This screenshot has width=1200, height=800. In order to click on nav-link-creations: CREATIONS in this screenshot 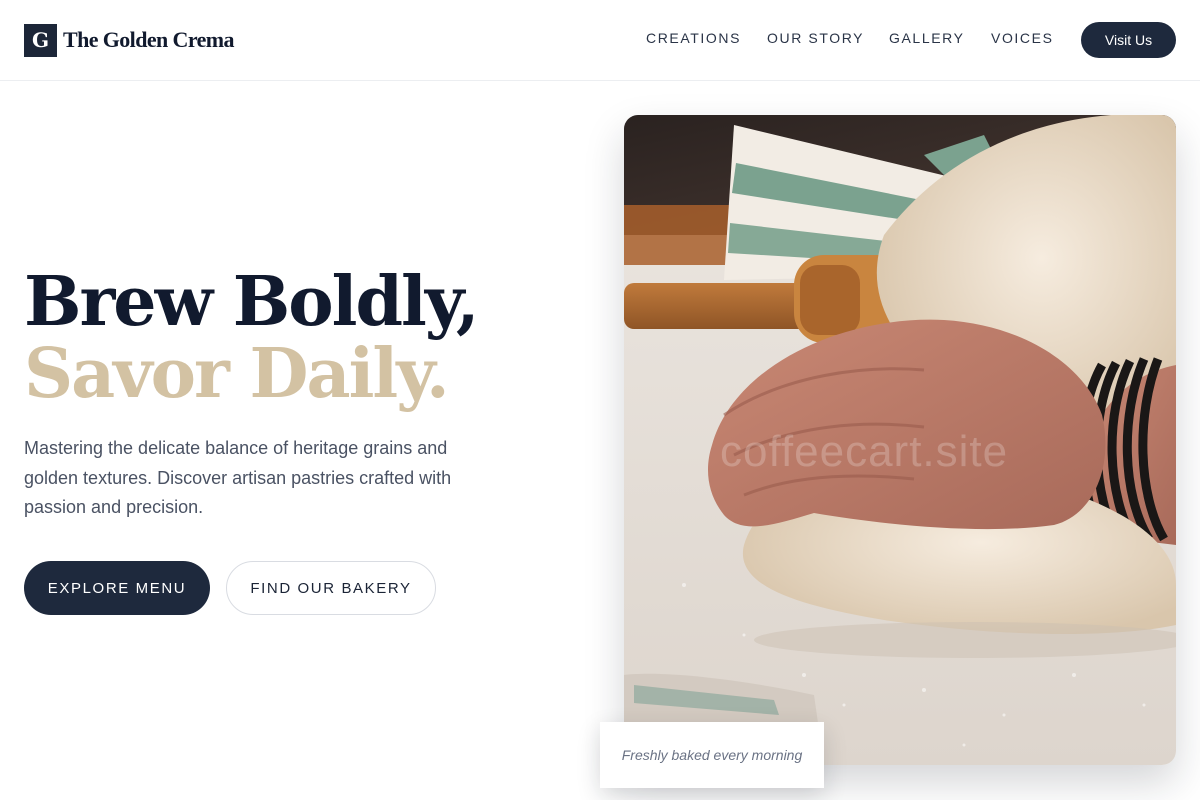, I will do `click(693, 38)`.